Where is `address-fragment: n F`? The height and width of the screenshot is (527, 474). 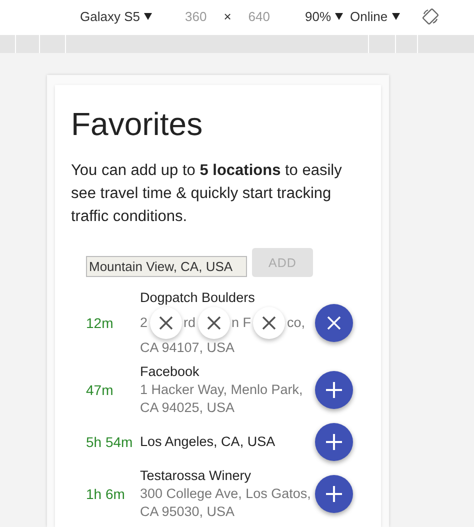 address-fragment: n F is located at coordinates (242, 323).